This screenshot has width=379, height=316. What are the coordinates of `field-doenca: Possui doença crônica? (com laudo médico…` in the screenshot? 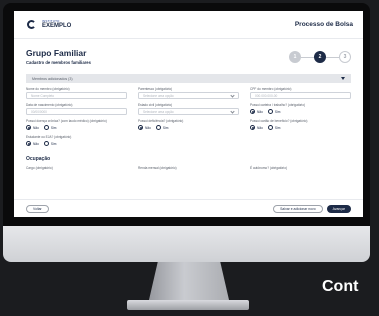 It's located at (76, 125).